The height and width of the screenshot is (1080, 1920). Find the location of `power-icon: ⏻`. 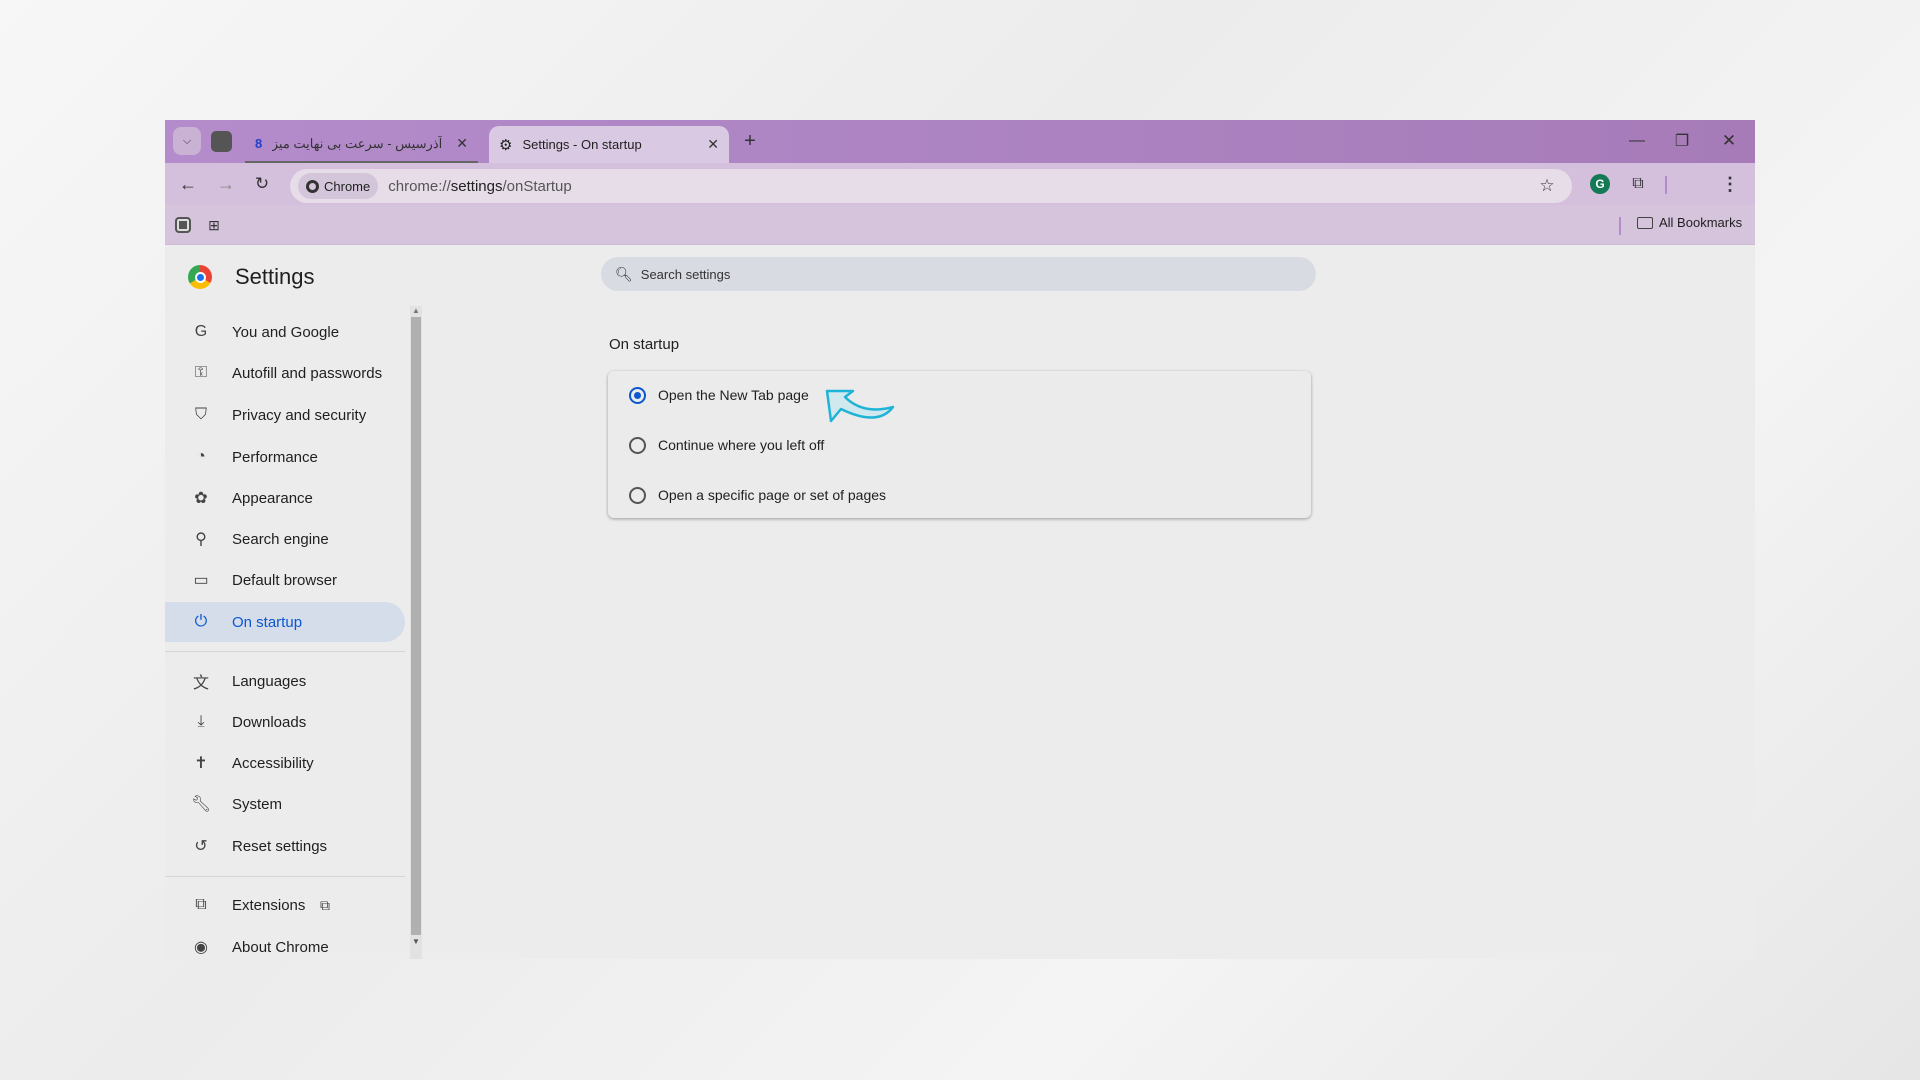

power-icon: ⏻ is located at coordinates (201, 621).